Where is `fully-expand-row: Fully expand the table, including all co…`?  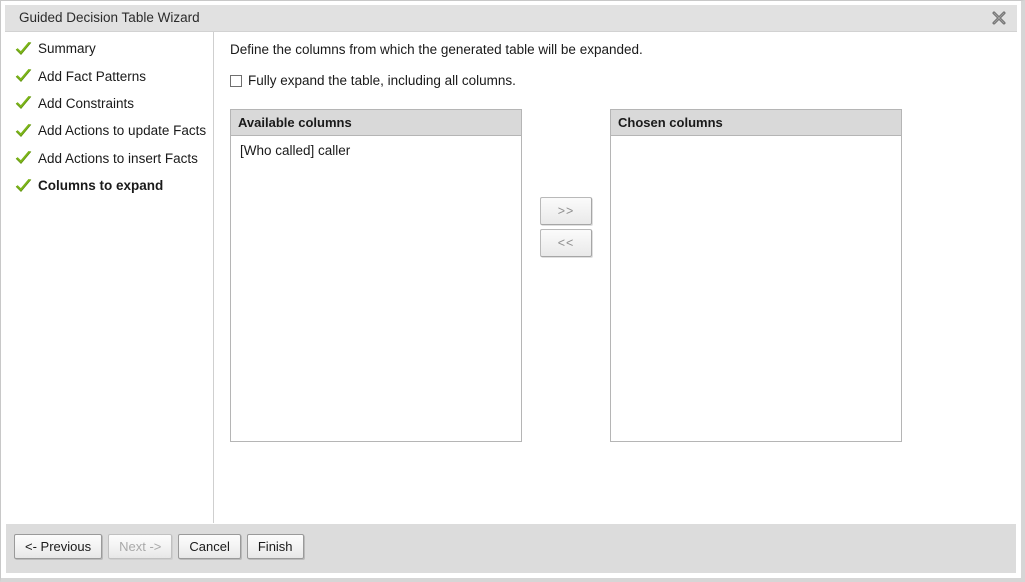 fully-expand-row: Fully expand the table, including all co… is located at coordinates (373, 80).